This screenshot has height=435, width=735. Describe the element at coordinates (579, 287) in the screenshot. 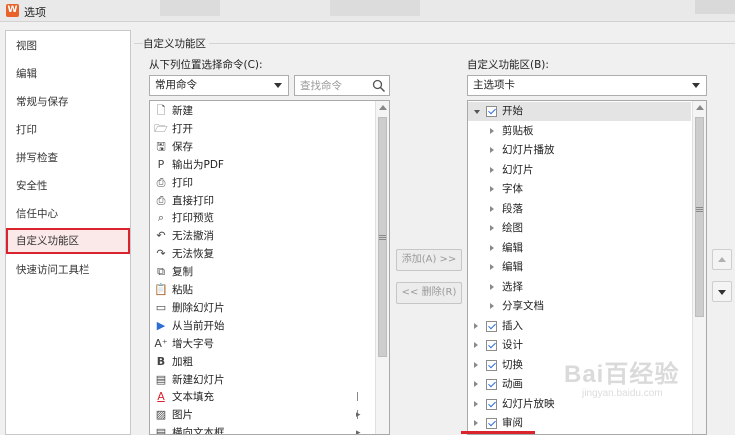

I see `ribbon-group-item: 选择` at that location.